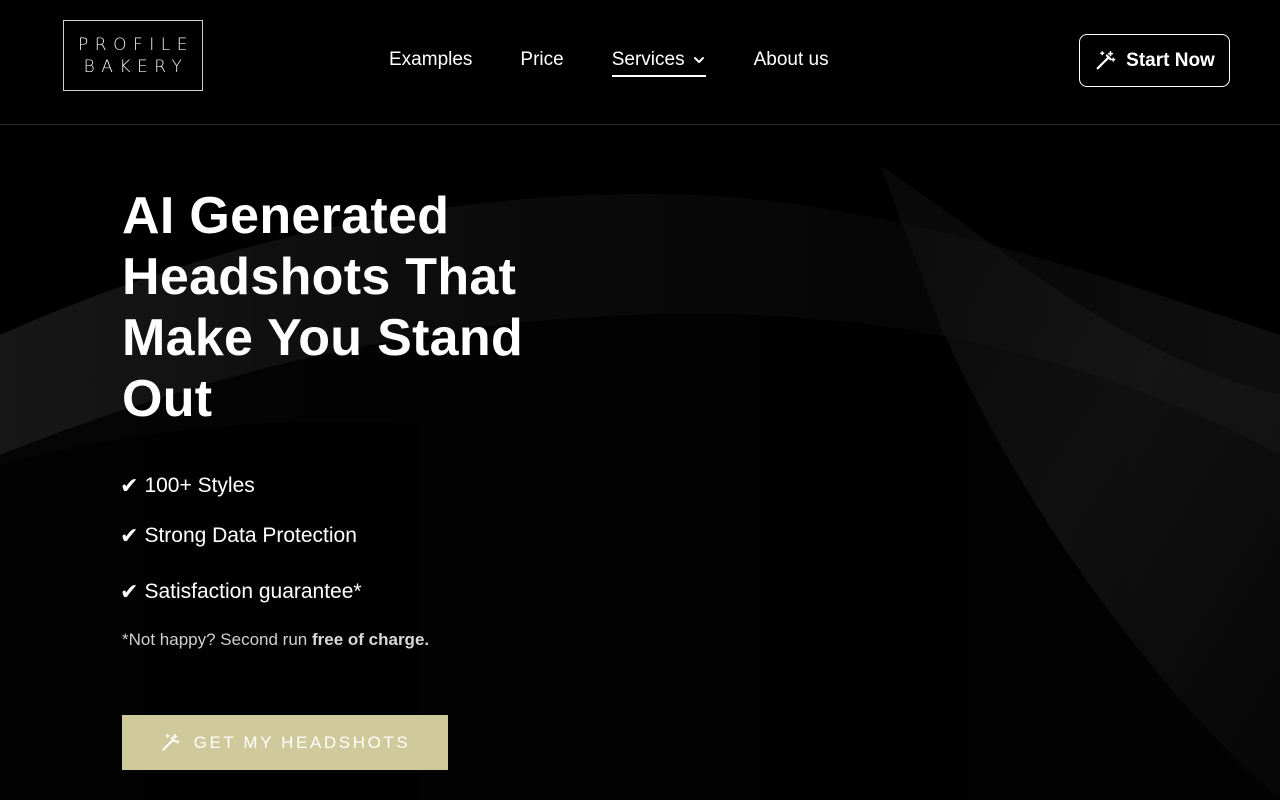 This screenshot has height=800, width=1280. I want to click on main-nav: Examples Price Services About us, so click(633, 61).